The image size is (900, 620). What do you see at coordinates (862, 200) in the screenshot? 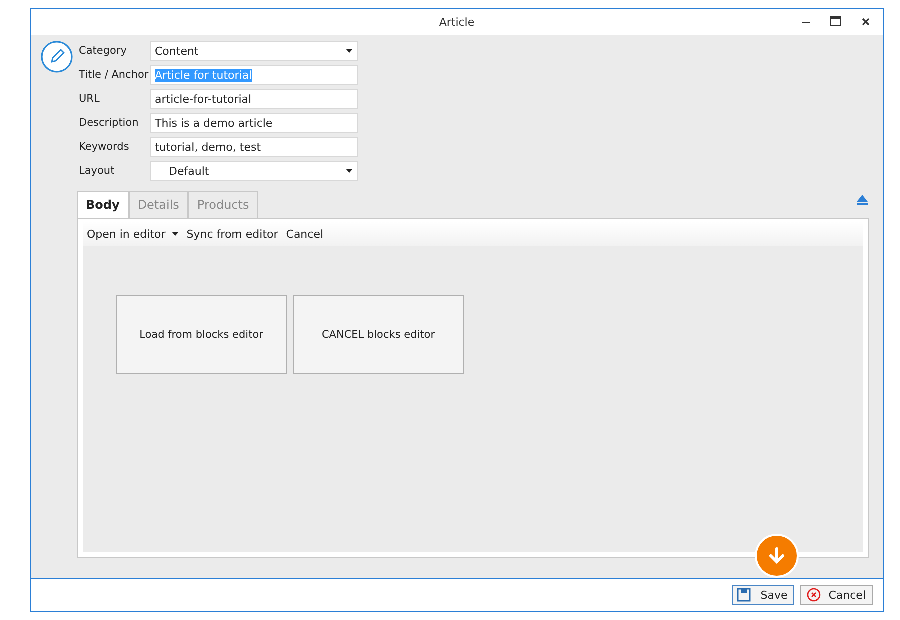
I see `collapse-icon` at bounding box center [862, 200].